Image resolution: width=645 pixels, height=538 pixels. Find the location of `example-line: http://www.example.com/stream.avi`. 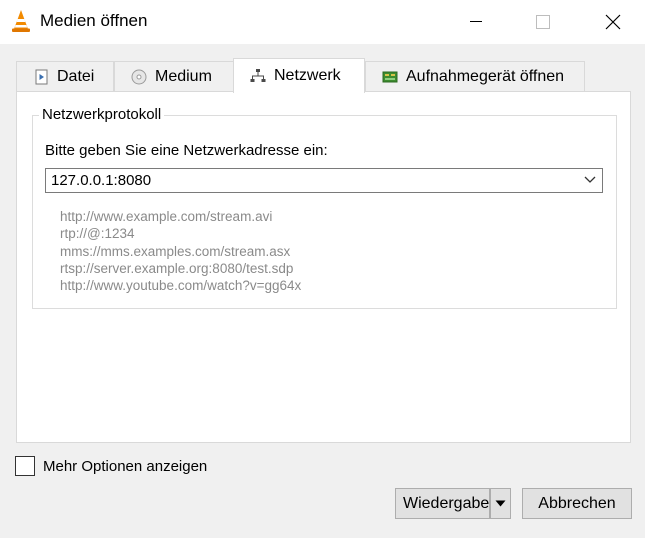

example-line: http://www.example.com/stream.avi is located at coordinates (166, 216).